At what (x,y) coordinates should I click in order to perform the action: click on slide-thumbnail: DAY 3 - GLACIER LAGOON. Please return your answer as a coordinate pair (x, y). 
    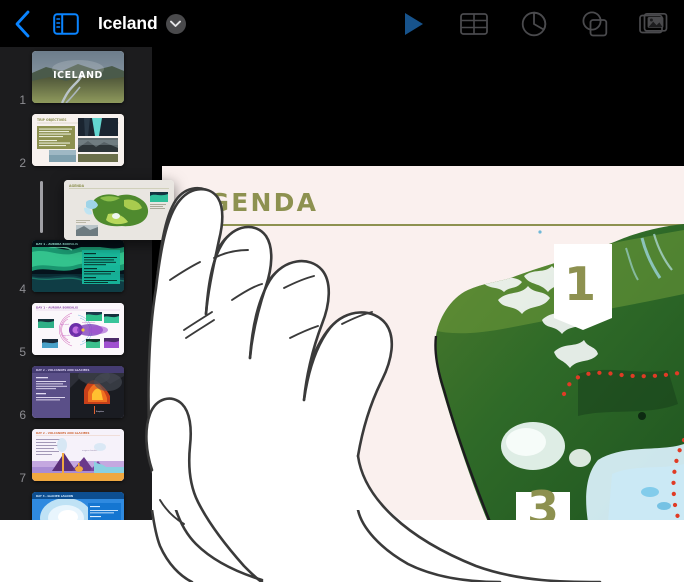
    Looking at the image, I should click on (78, 506).